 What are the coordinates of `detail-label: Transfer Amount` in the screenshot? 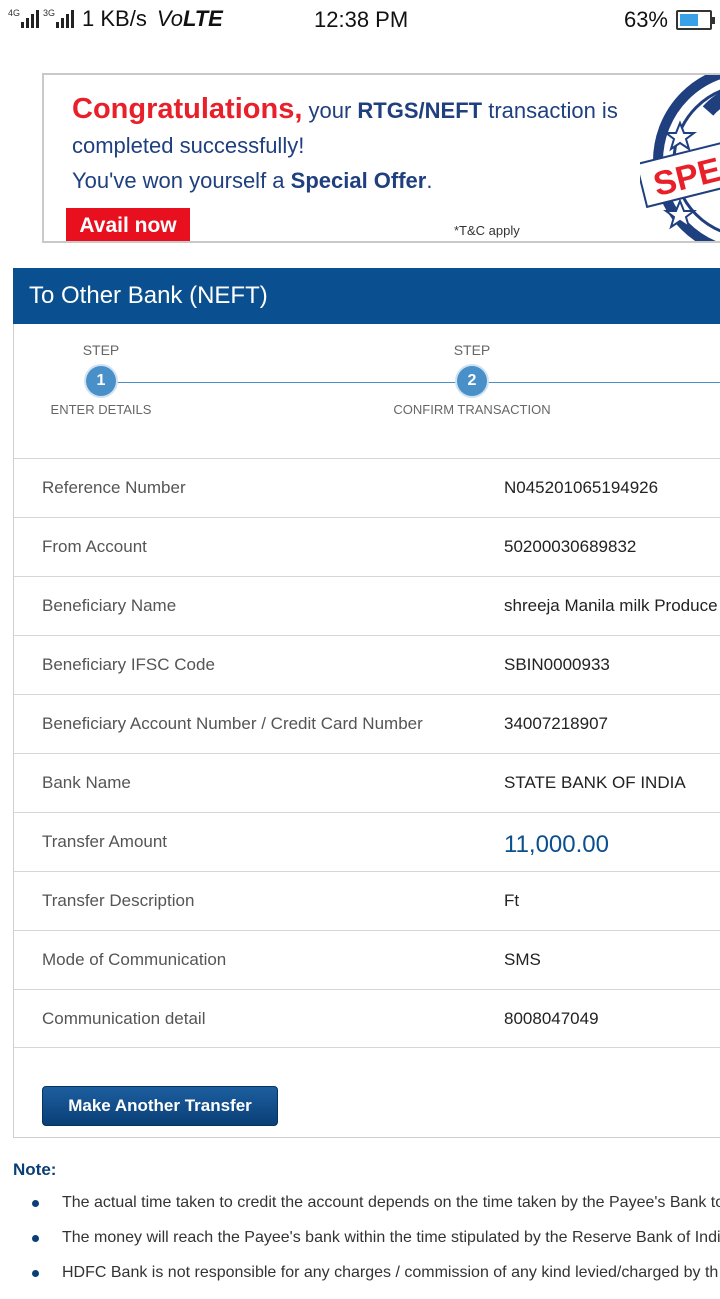 It's located at (105, 841).